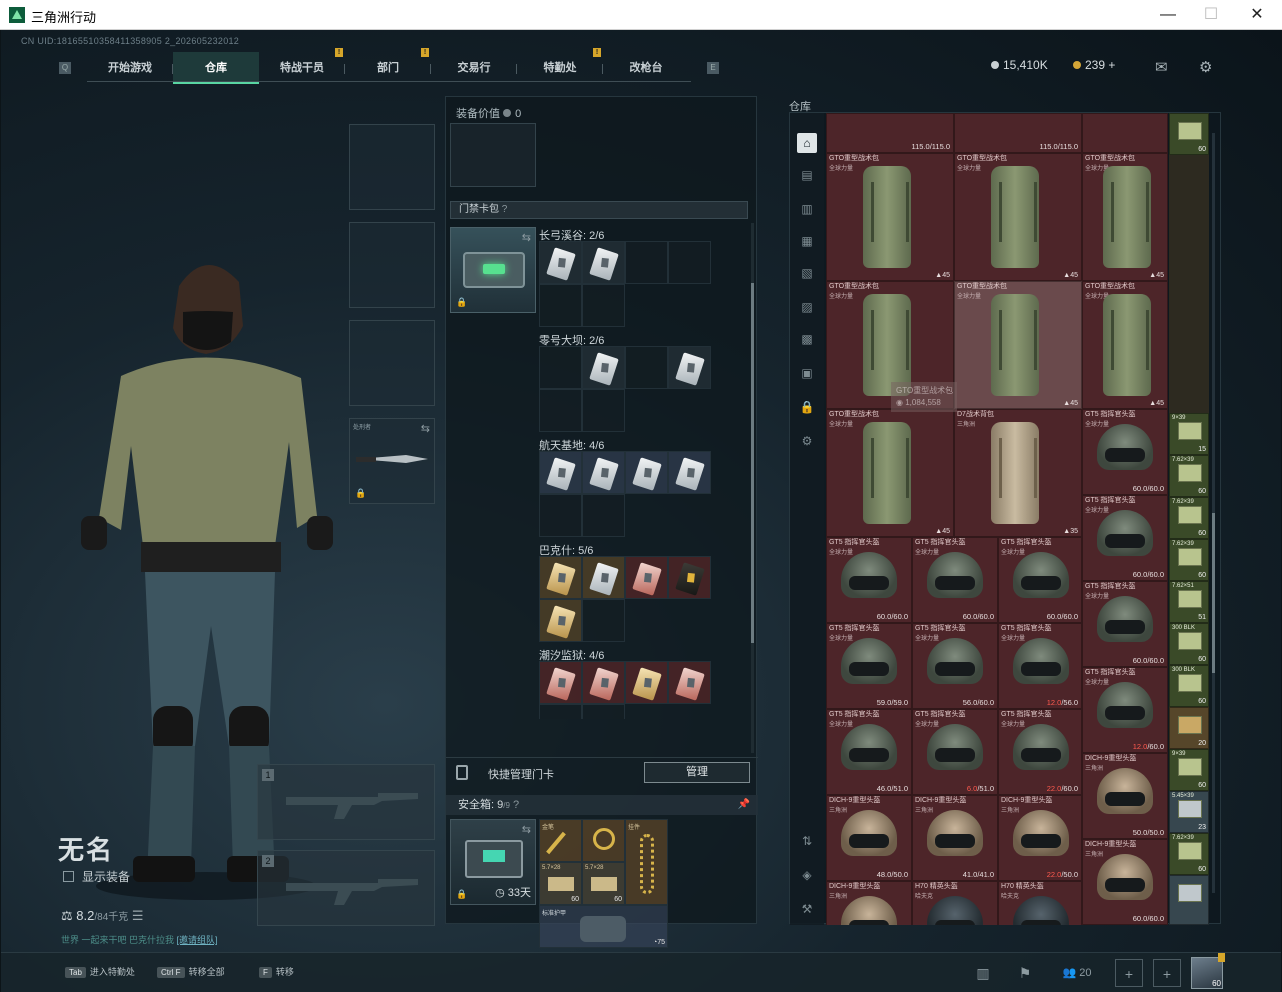 The height and width of the screenshot is (992, 1282). What do you see at coordinates (955, 666) in the screenshot?
I see `helmet-item: GT5 指挥官头盔 全球力量 56.0/60.0` at bounding box center [955, 666].